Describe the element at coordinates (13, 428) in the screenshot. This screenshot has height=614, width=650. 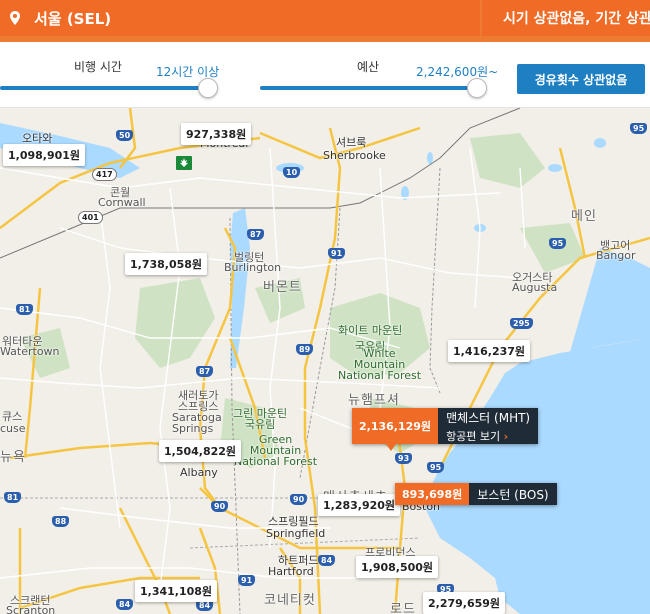
I see `place-syracuse-en: cuse` at that location.